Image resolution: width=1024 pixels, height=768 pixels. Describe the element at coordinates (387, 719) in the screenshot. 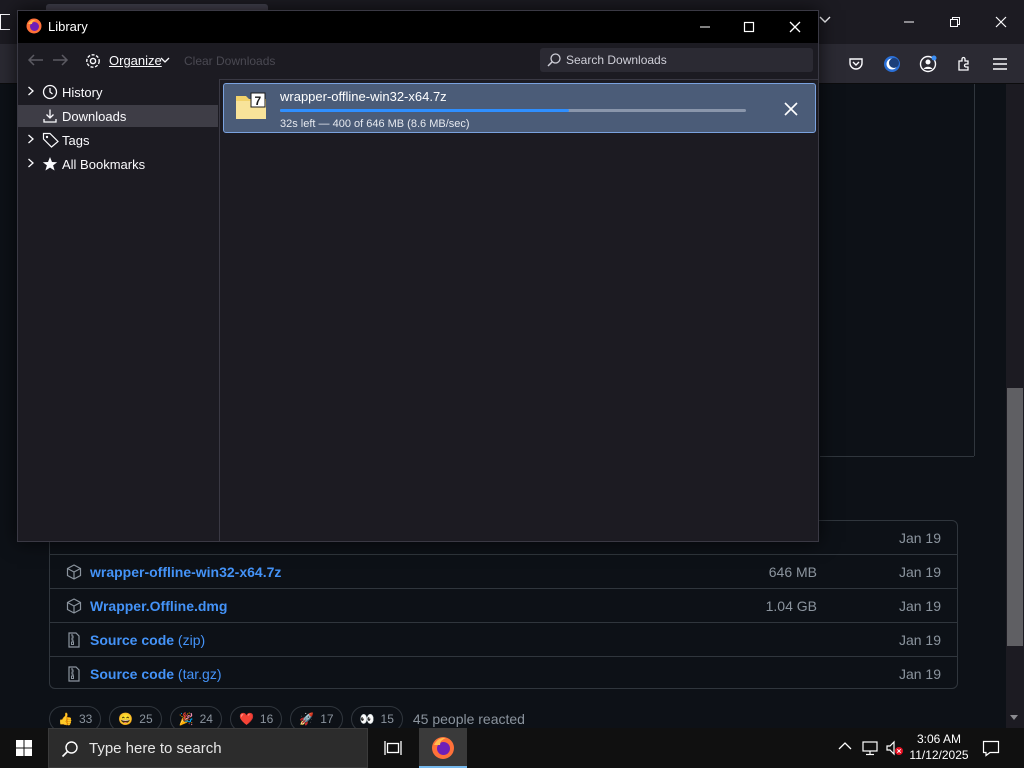

I see `reaction-count: 15` at that location.